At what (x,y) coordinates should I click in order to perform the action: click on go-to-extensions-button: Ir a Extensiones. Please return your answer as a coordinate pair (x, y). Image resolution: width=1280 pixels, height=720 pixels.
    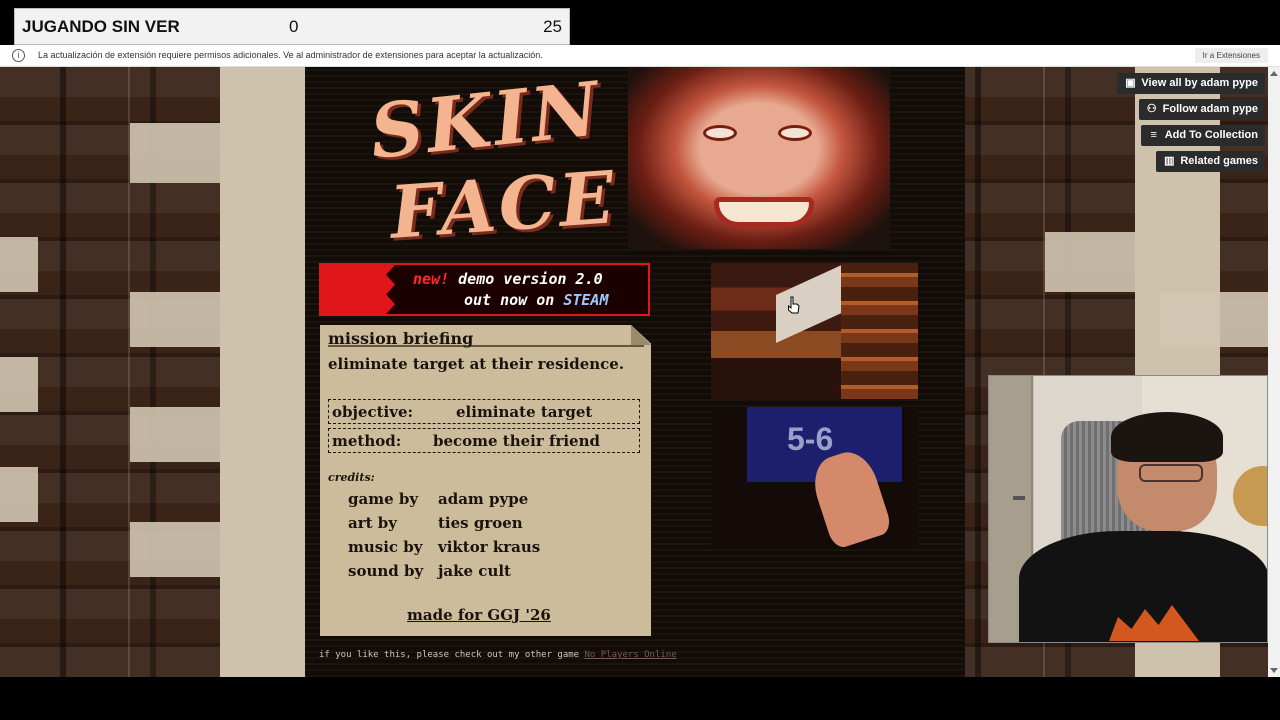
    Looking at the image, I should click on (1231, 55).